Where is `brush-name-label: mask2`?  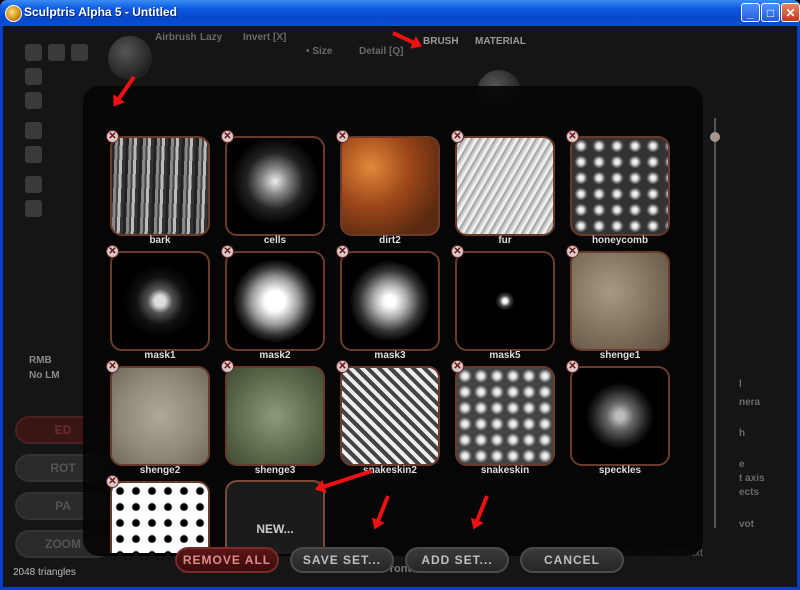
brush-name-label: mask2 is located at coordinates (275, 355).